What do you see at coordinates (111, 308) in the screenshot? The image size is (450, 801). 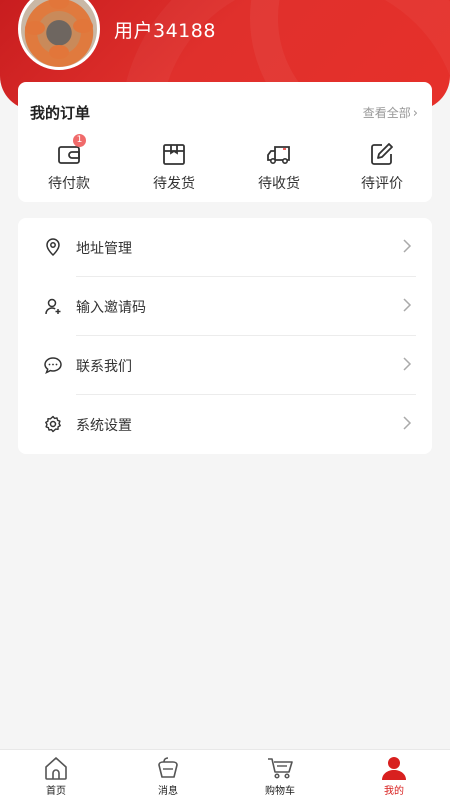 I see `menu-item-label: 输入邀请码` at bounding box center [111, 308].